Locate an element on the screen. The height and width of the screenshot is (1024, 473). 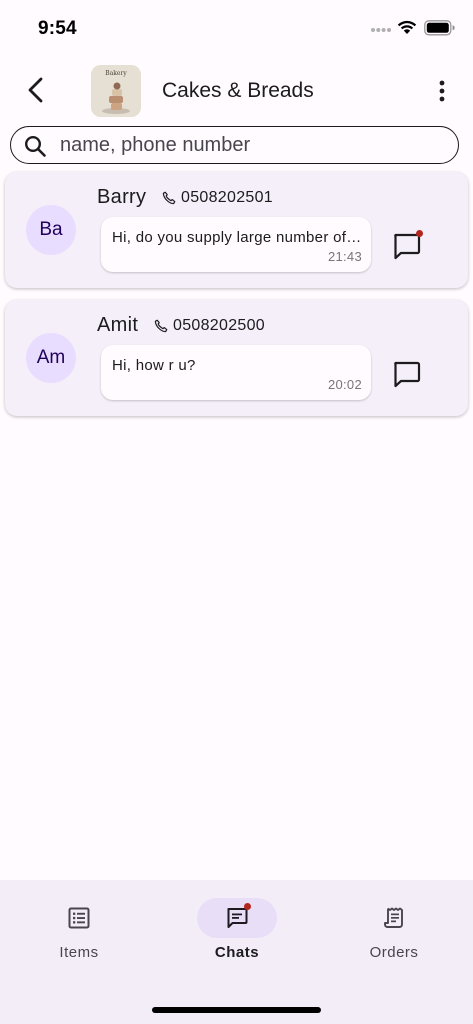
phone-row: 0508202501 is located at coordinates (217, 198).